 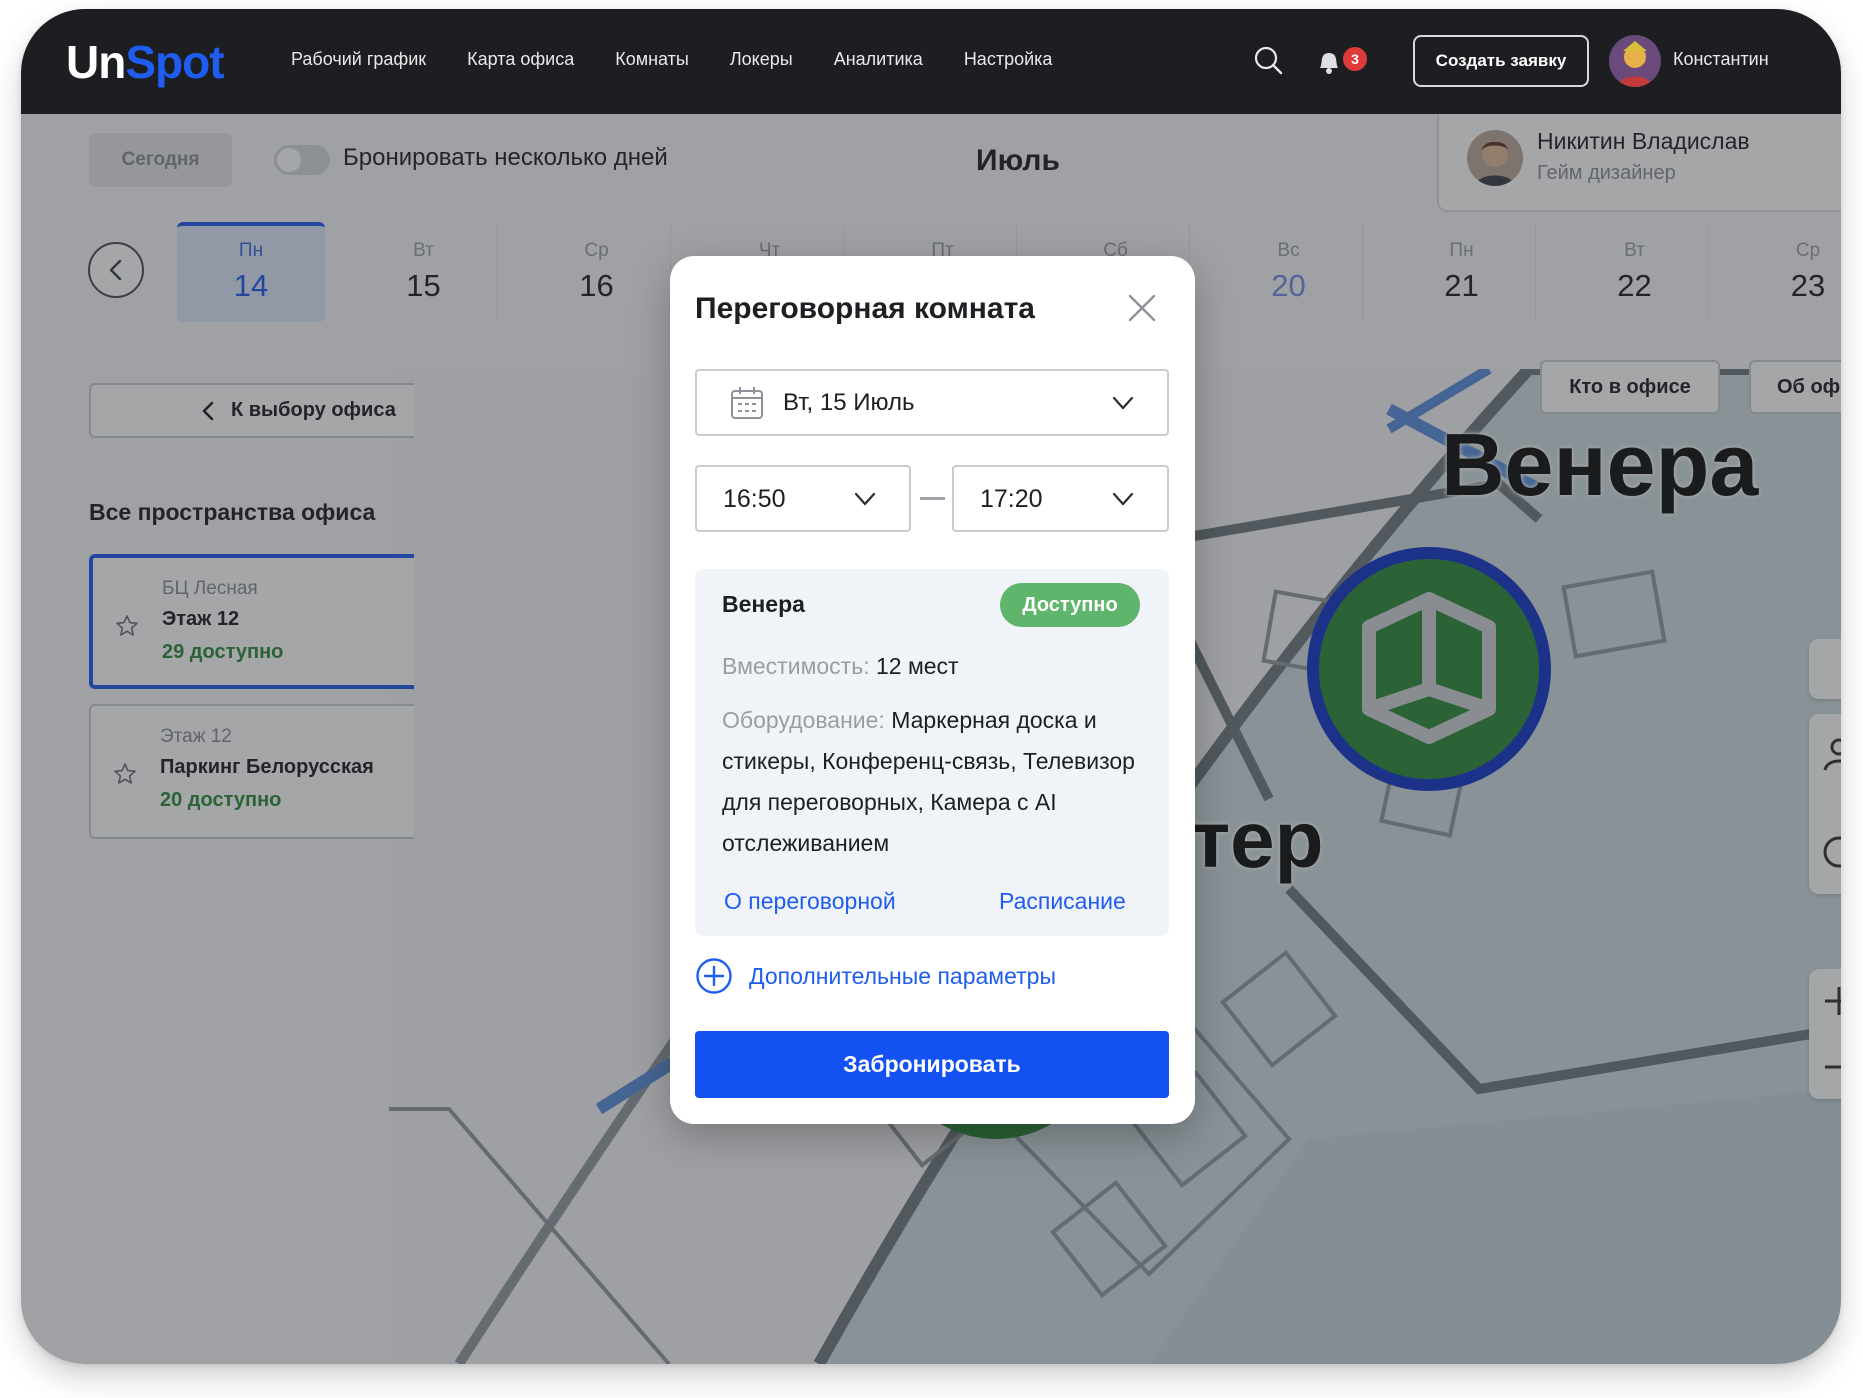 What do you see at coordinates (865, 308) in the screenshot?
I see `modal-title: Переговорная комната` at bounding box center [865, 308].